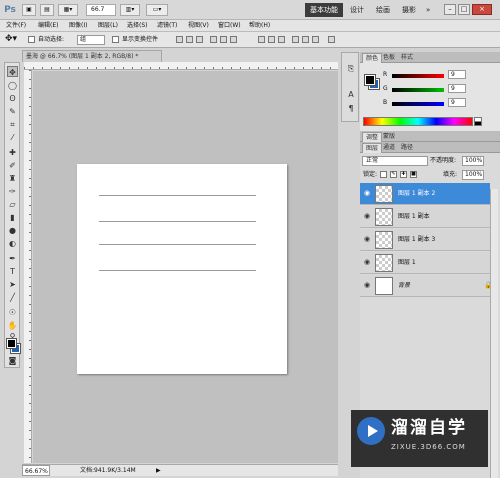 Image resolution: width=500 pixels, height=478 pixels. What do you see at coordinates (351, 69) in the screenshot?
I see `history-panel-icon: ⎘` at bounding box center [351, 69].